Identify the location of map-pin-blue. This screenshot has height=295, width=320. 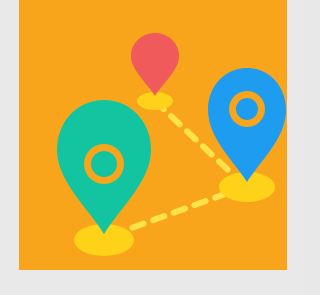
(247, 135).